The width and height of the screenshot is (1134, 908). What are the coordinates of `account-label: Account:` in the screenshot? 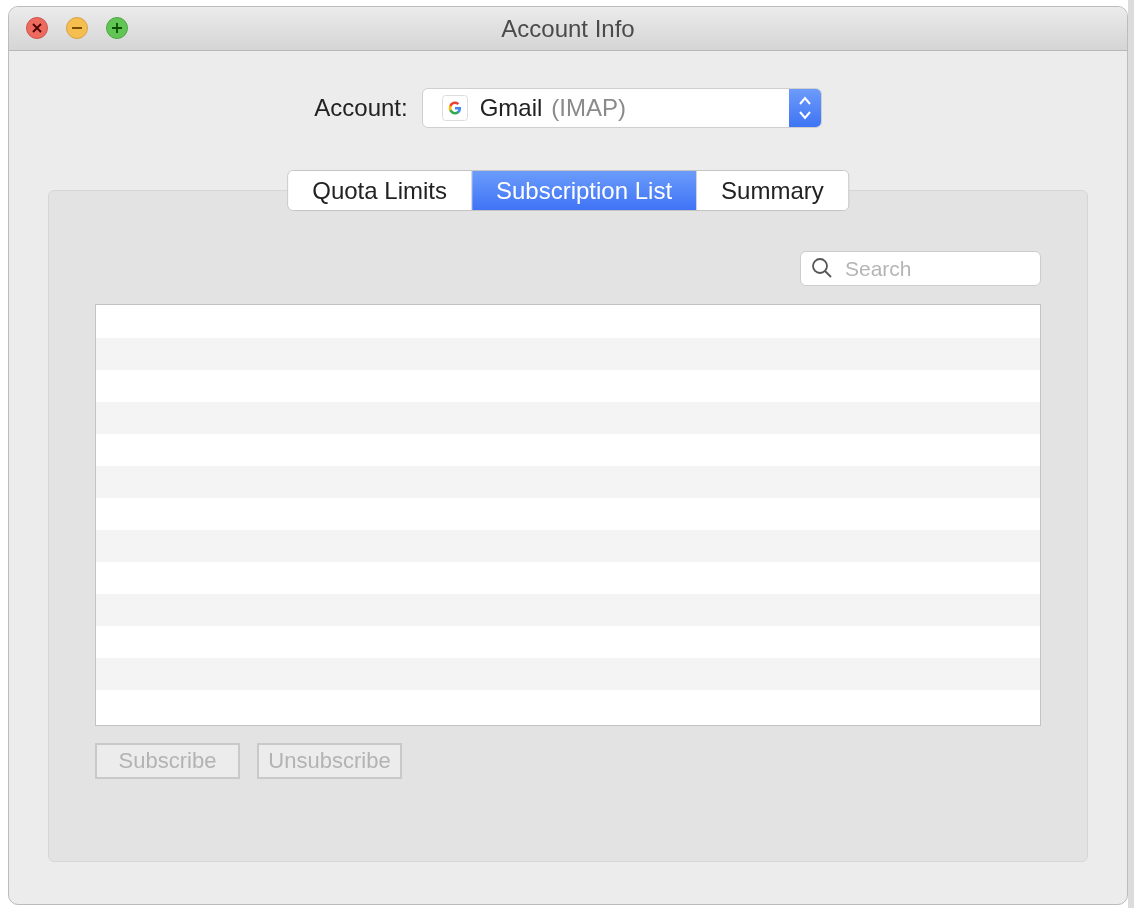 It's located at (361, 108).